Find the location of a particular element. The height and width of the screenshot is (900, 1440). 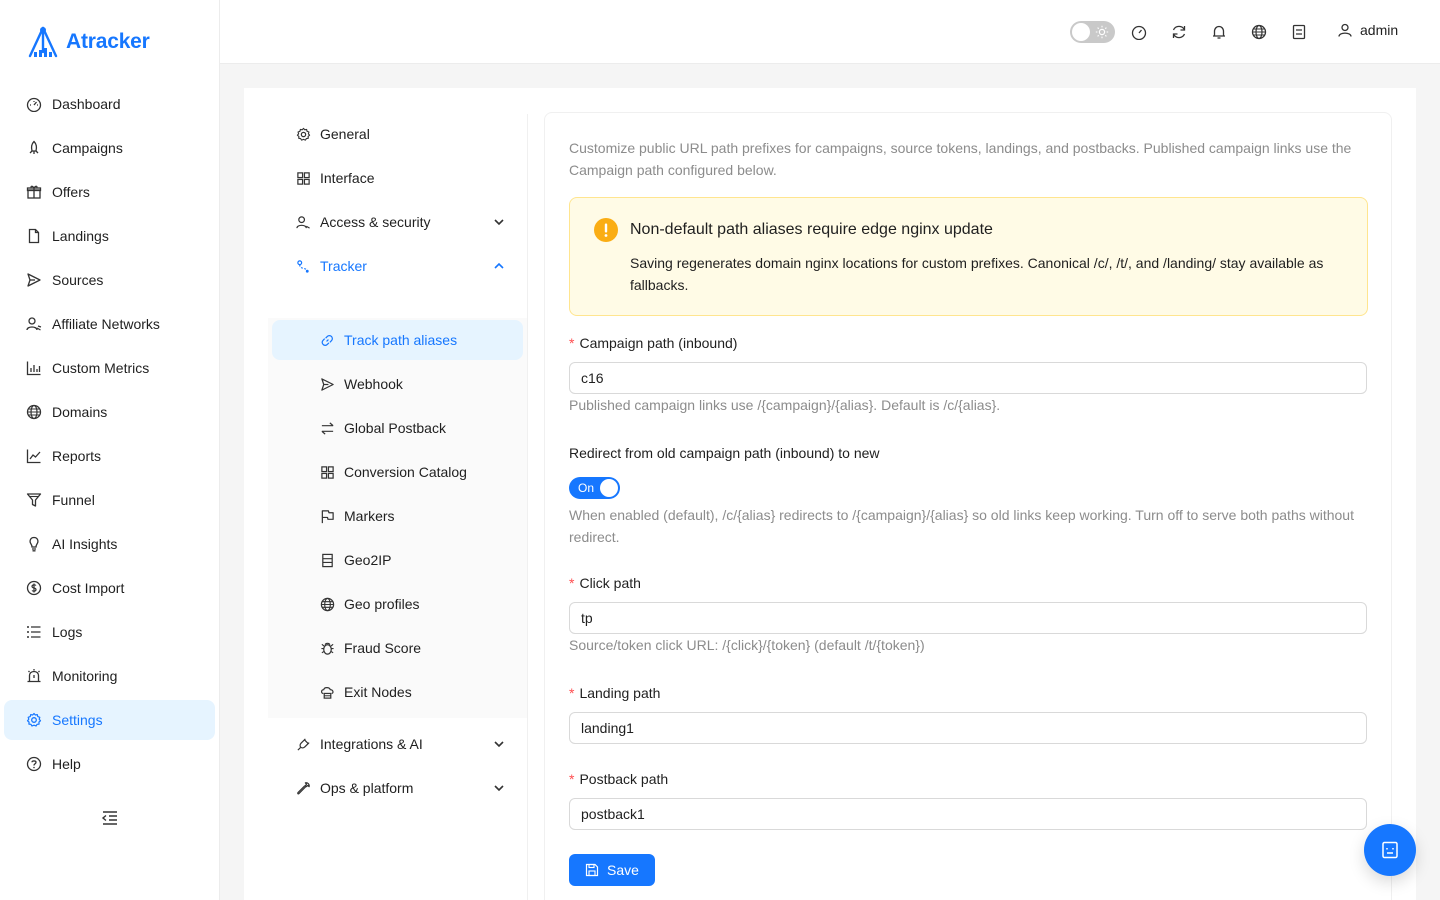

robot-icon is located at coordinates (1390, 850).